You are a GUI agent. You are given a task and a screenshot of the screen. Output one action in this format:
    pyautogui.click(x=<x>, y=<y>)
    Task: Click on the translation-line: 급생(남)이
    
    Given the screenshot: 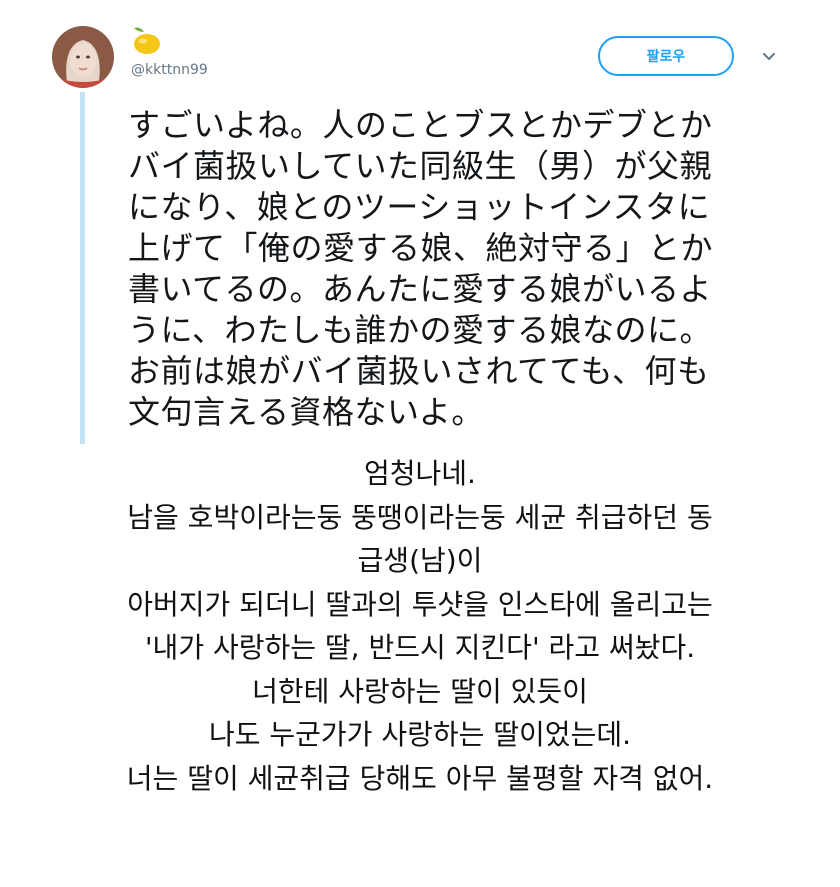 What is the action you would take?
    pyautogui.click(x=420, y=560)
    